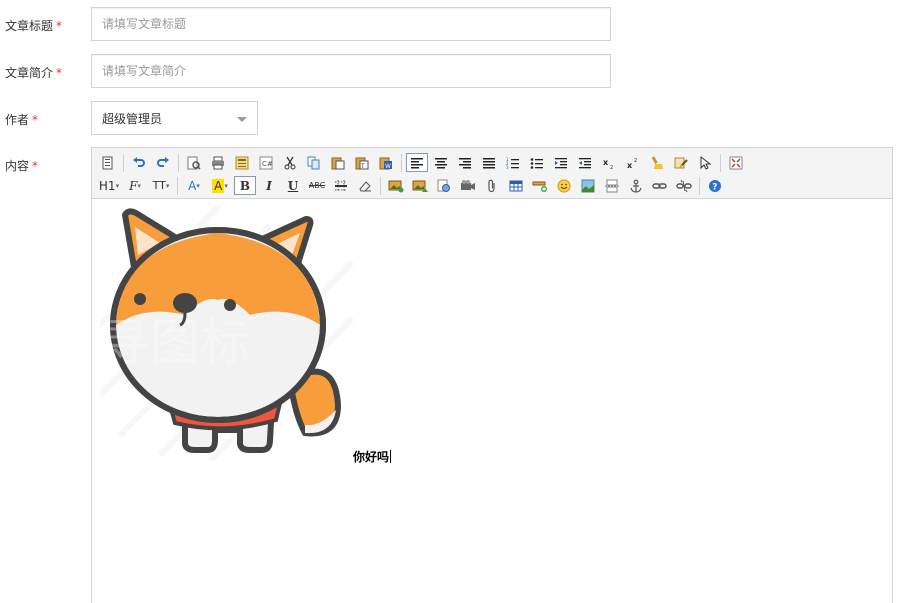 The image size is (907, 603). Describe the element at coordinates (220, 186) in the screenshot. I see `highlight-color-dropdown: A ▾` at that location.